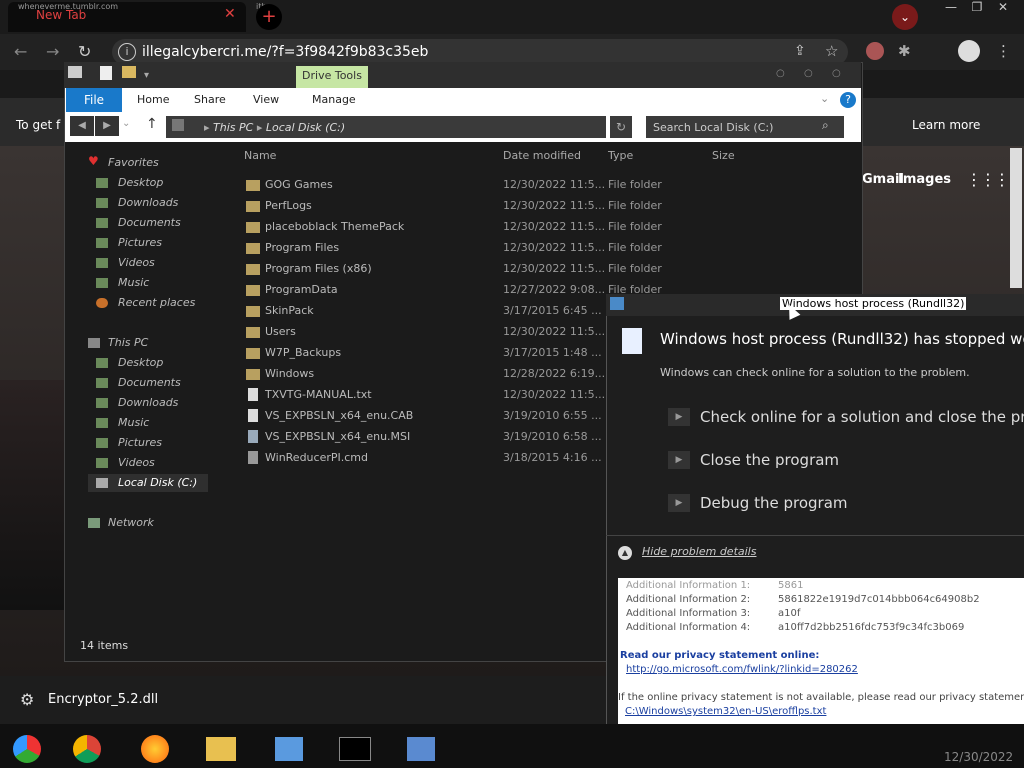  I want to click on file-name: Program Files (x86), so click(318, 268).